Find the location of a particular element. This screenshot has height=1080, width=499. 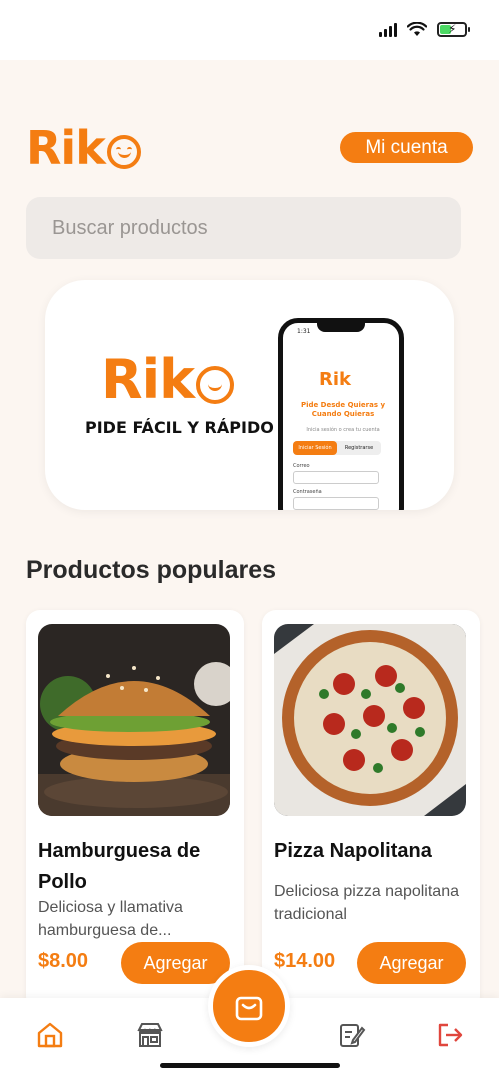

shopping-bag-icon is located at coordinates (249, 1008).